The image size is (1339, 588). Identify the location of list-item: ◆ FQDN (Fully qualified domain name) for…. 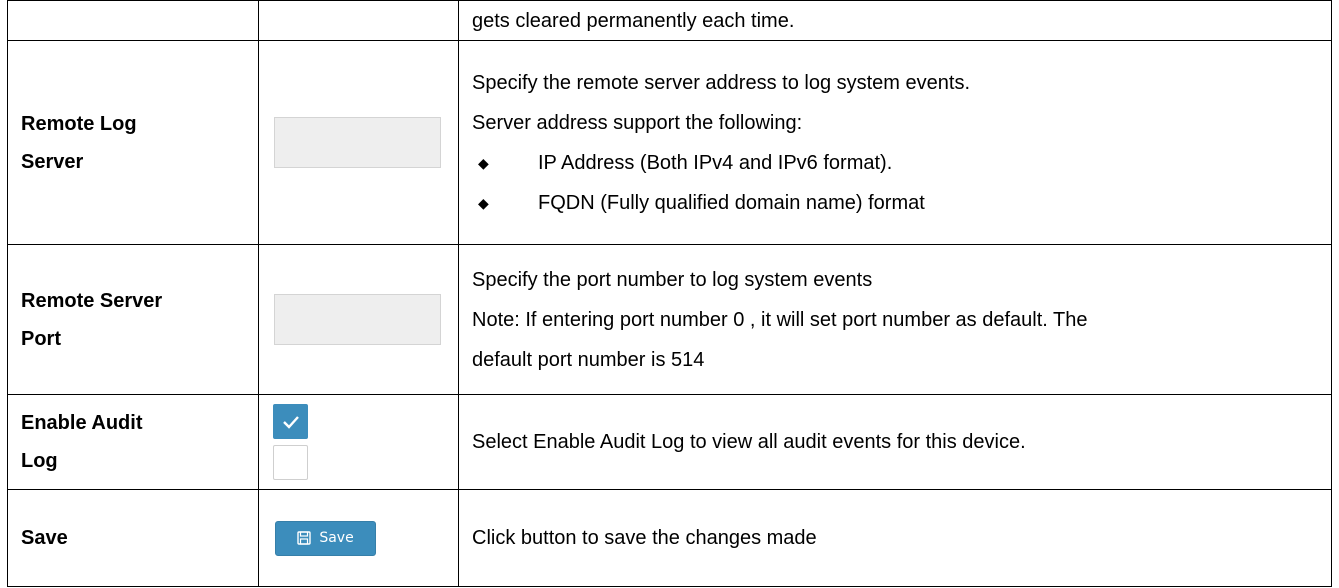
(901, 203).